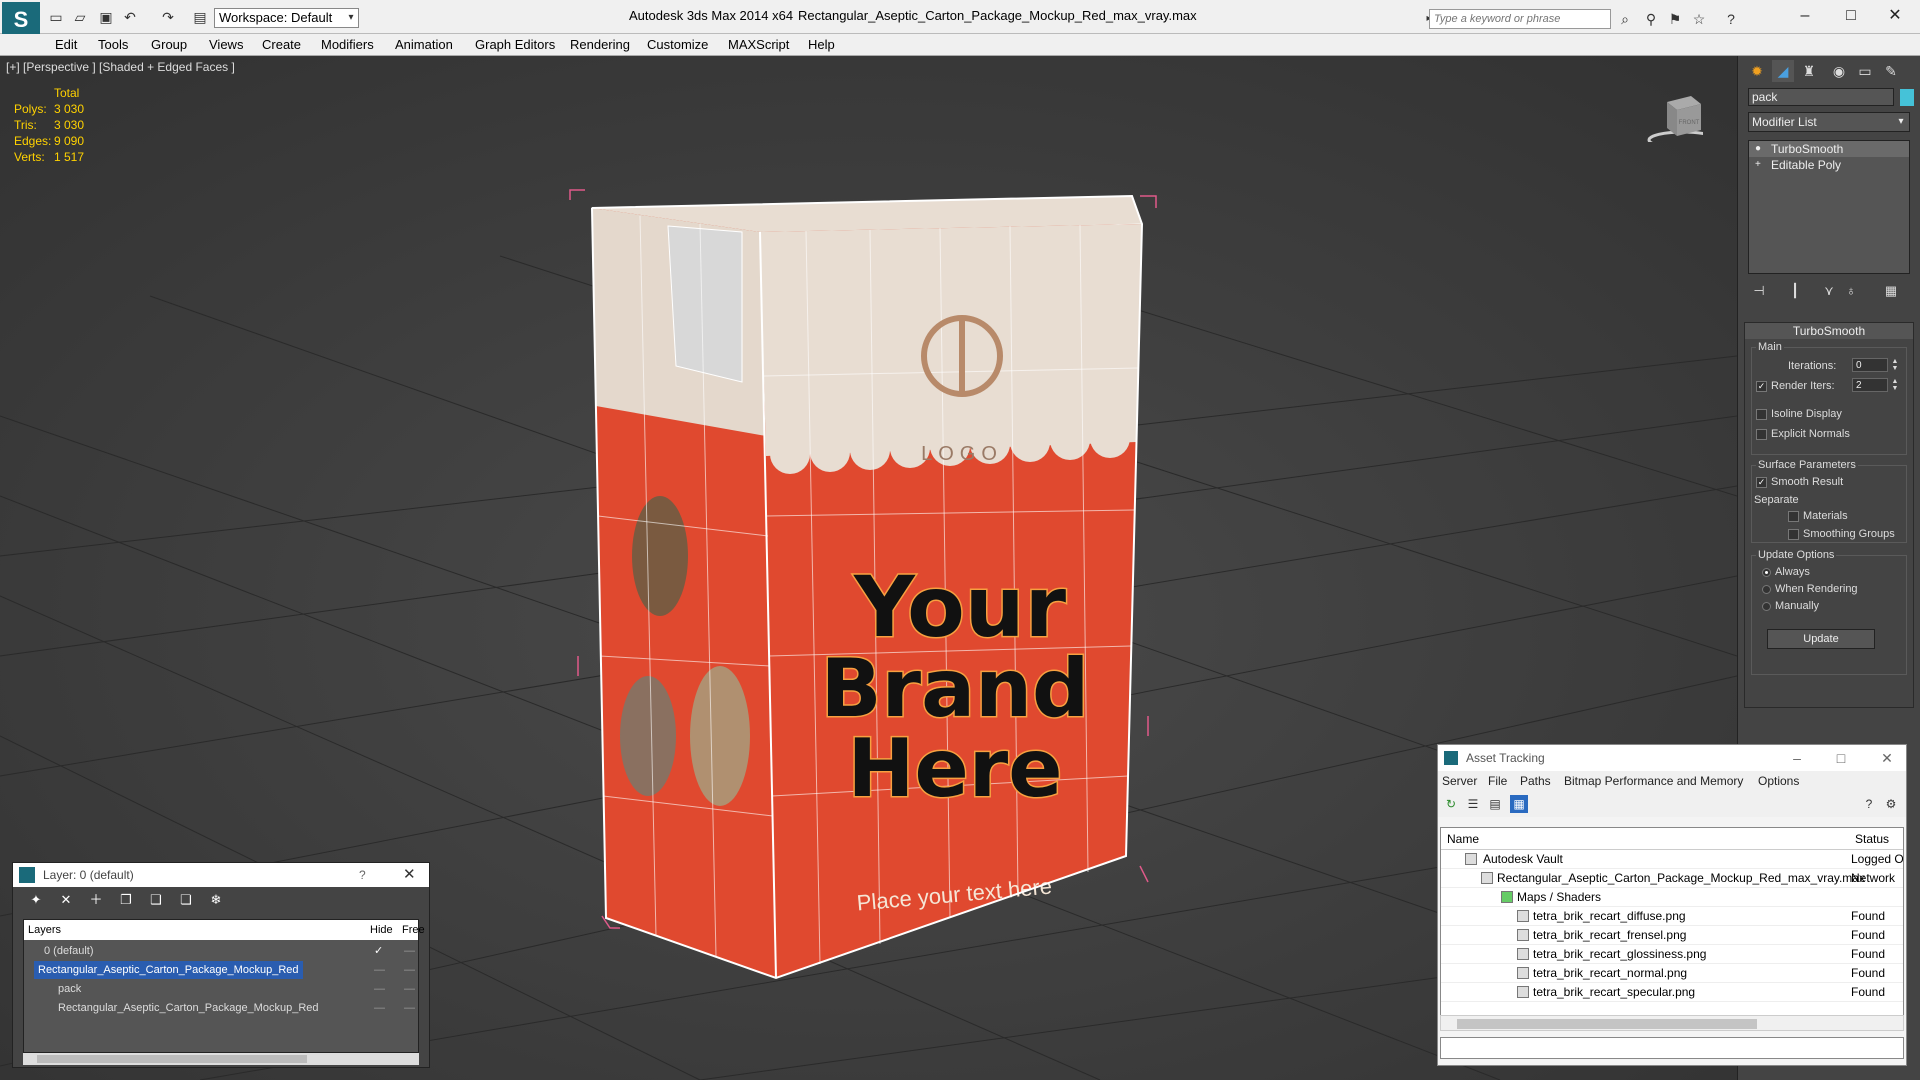 The width and height of the screenshot is (1920, 1080). Describe the element at coordinates (1872, 839) in the screenshot. I see `col-status: Status` at that location.